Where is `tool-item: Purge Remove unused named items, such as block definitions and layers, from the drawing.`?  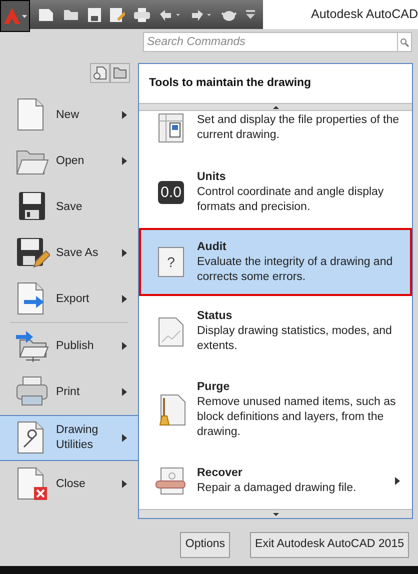 tool-item: Purge Remove unused named items, such as block definitions and layers, from the drawing. is located at coordinates (275, 410).